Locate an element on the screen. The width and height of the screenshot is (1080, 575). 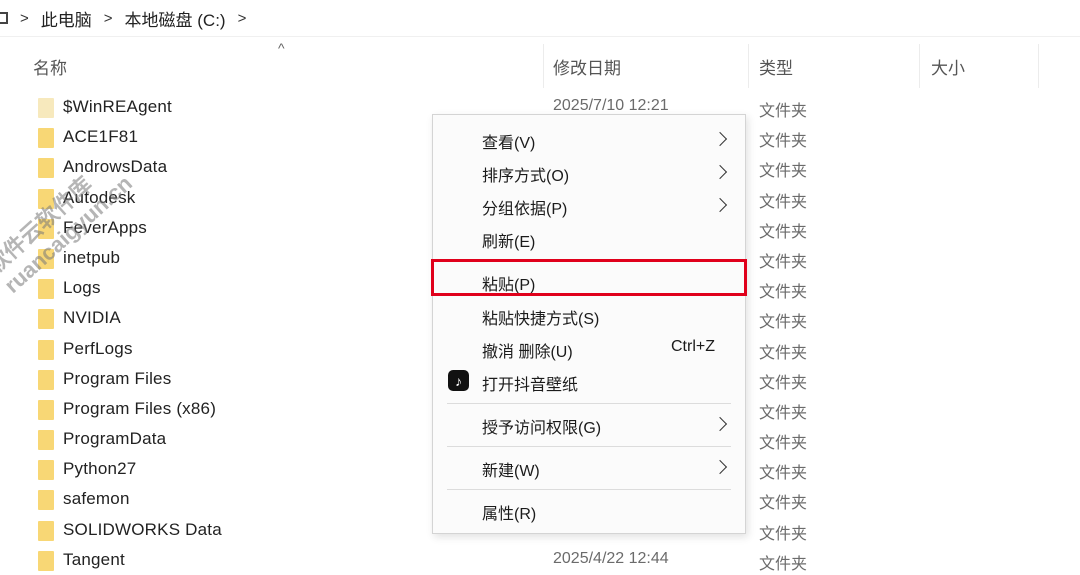
breadcrumb: > 此电脑 > 本地磁盘 (C:) > is located at coordinates (540, 18).